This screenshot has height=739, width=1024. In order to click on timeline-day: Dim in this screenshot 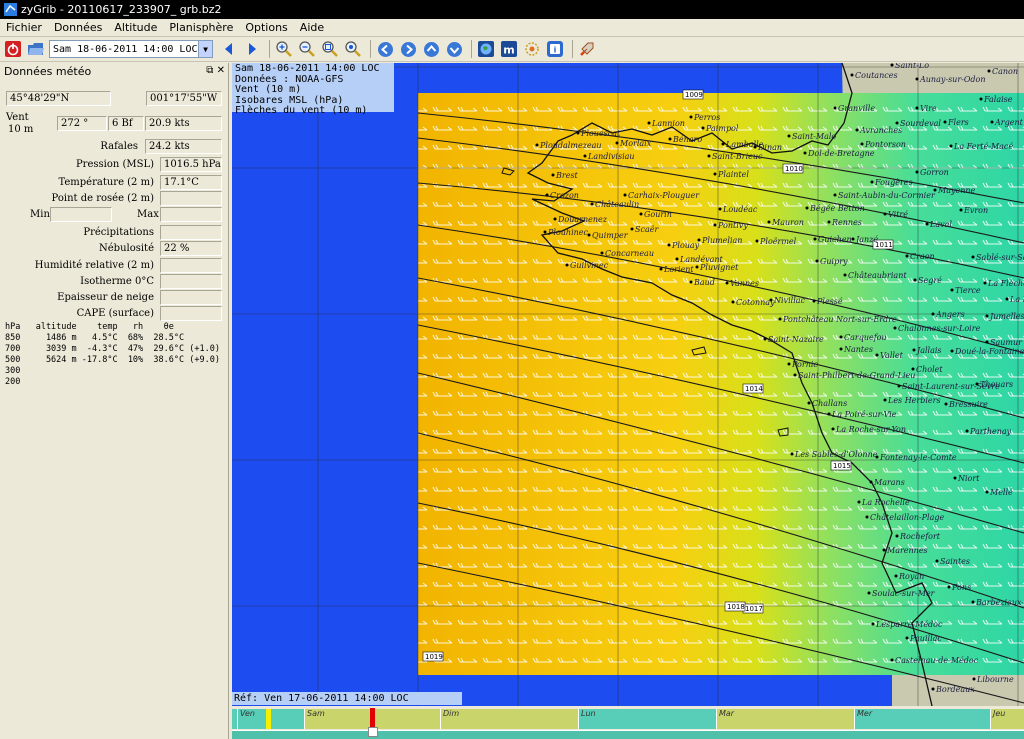, I will do `click(509, 719)`.